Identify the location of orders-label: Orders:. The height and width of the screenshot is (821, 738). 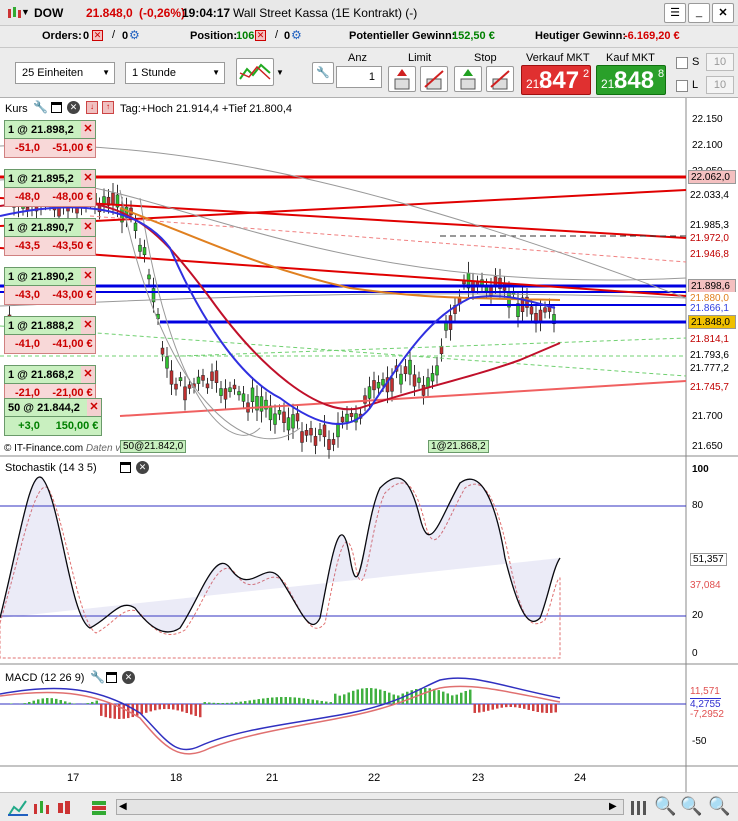
(62, 36).